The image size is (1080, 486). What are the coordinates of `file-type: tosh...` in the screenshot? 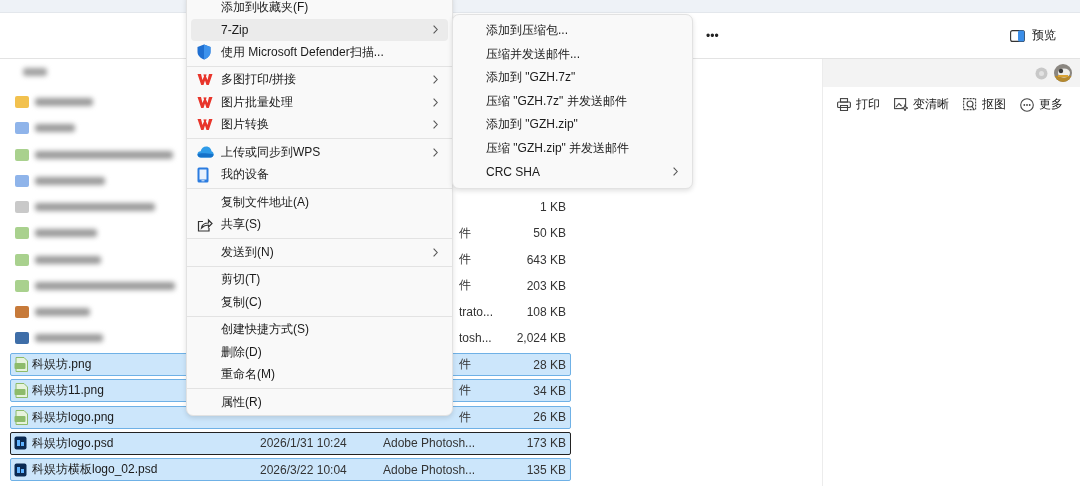 It's located at (475, 339).